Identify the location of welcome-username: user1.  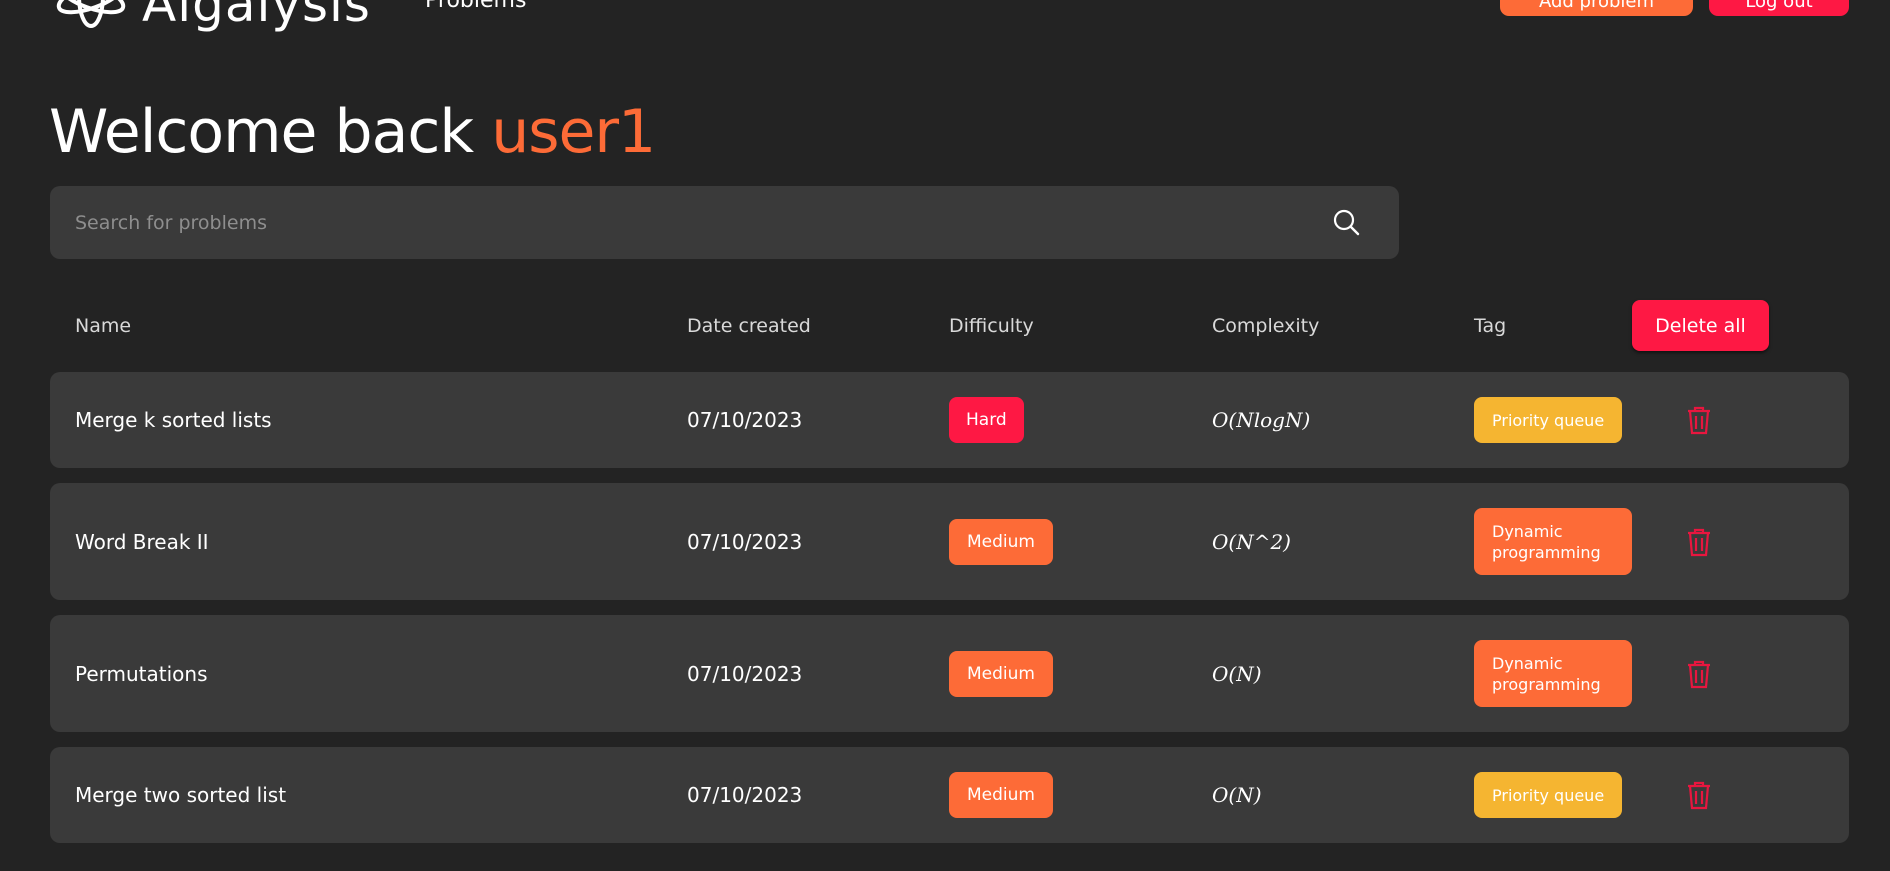
(573, 132).